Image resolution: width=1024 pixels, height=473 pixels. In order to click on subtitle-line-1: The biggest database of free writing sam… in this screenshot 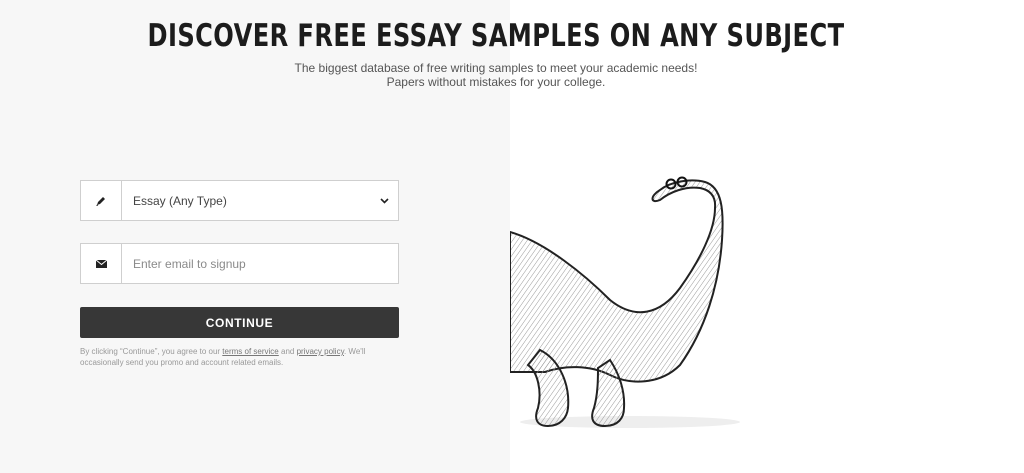, I will do `click(496, 68)`.